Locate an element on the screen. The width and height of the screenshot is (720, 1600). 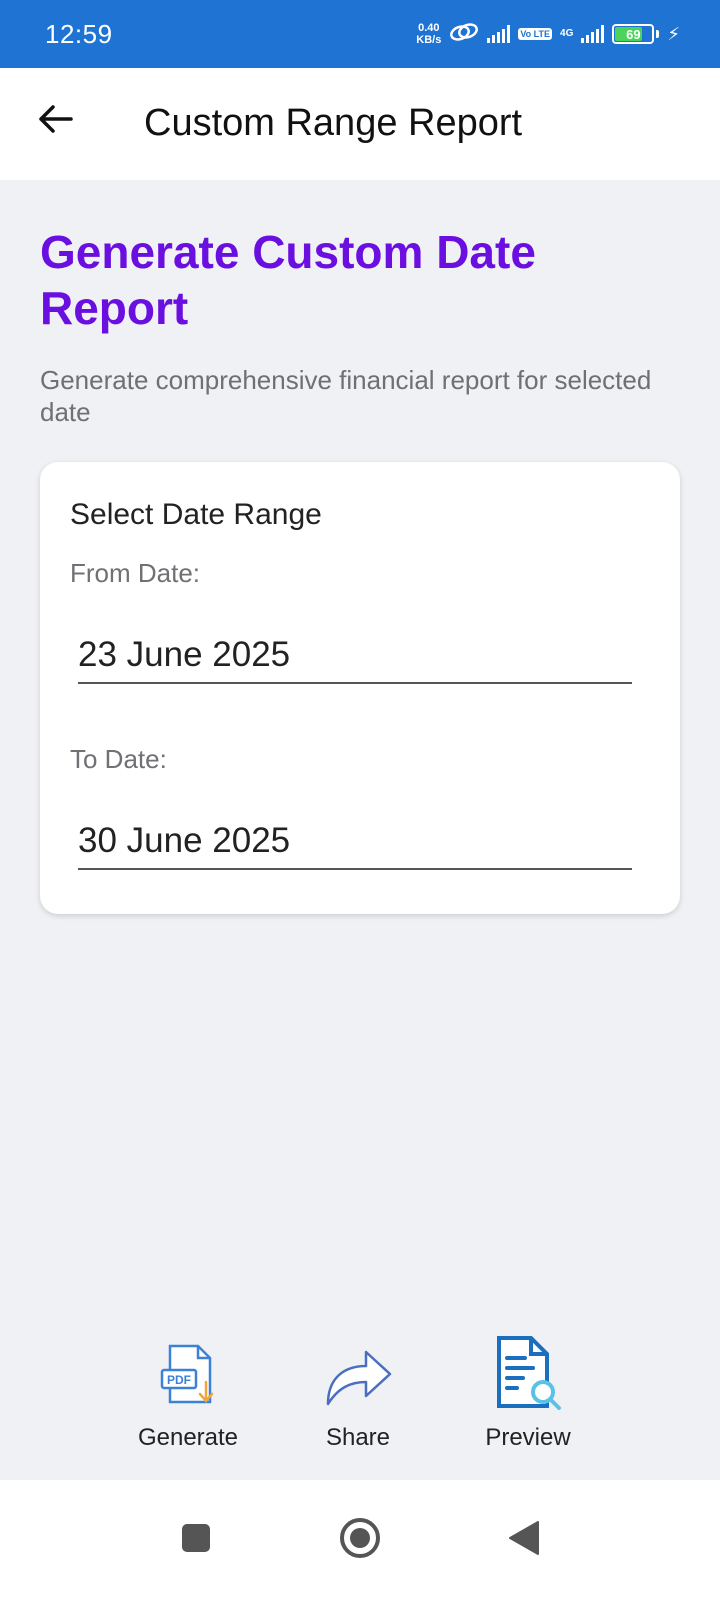
back-button is located at coordinates (55, 121).